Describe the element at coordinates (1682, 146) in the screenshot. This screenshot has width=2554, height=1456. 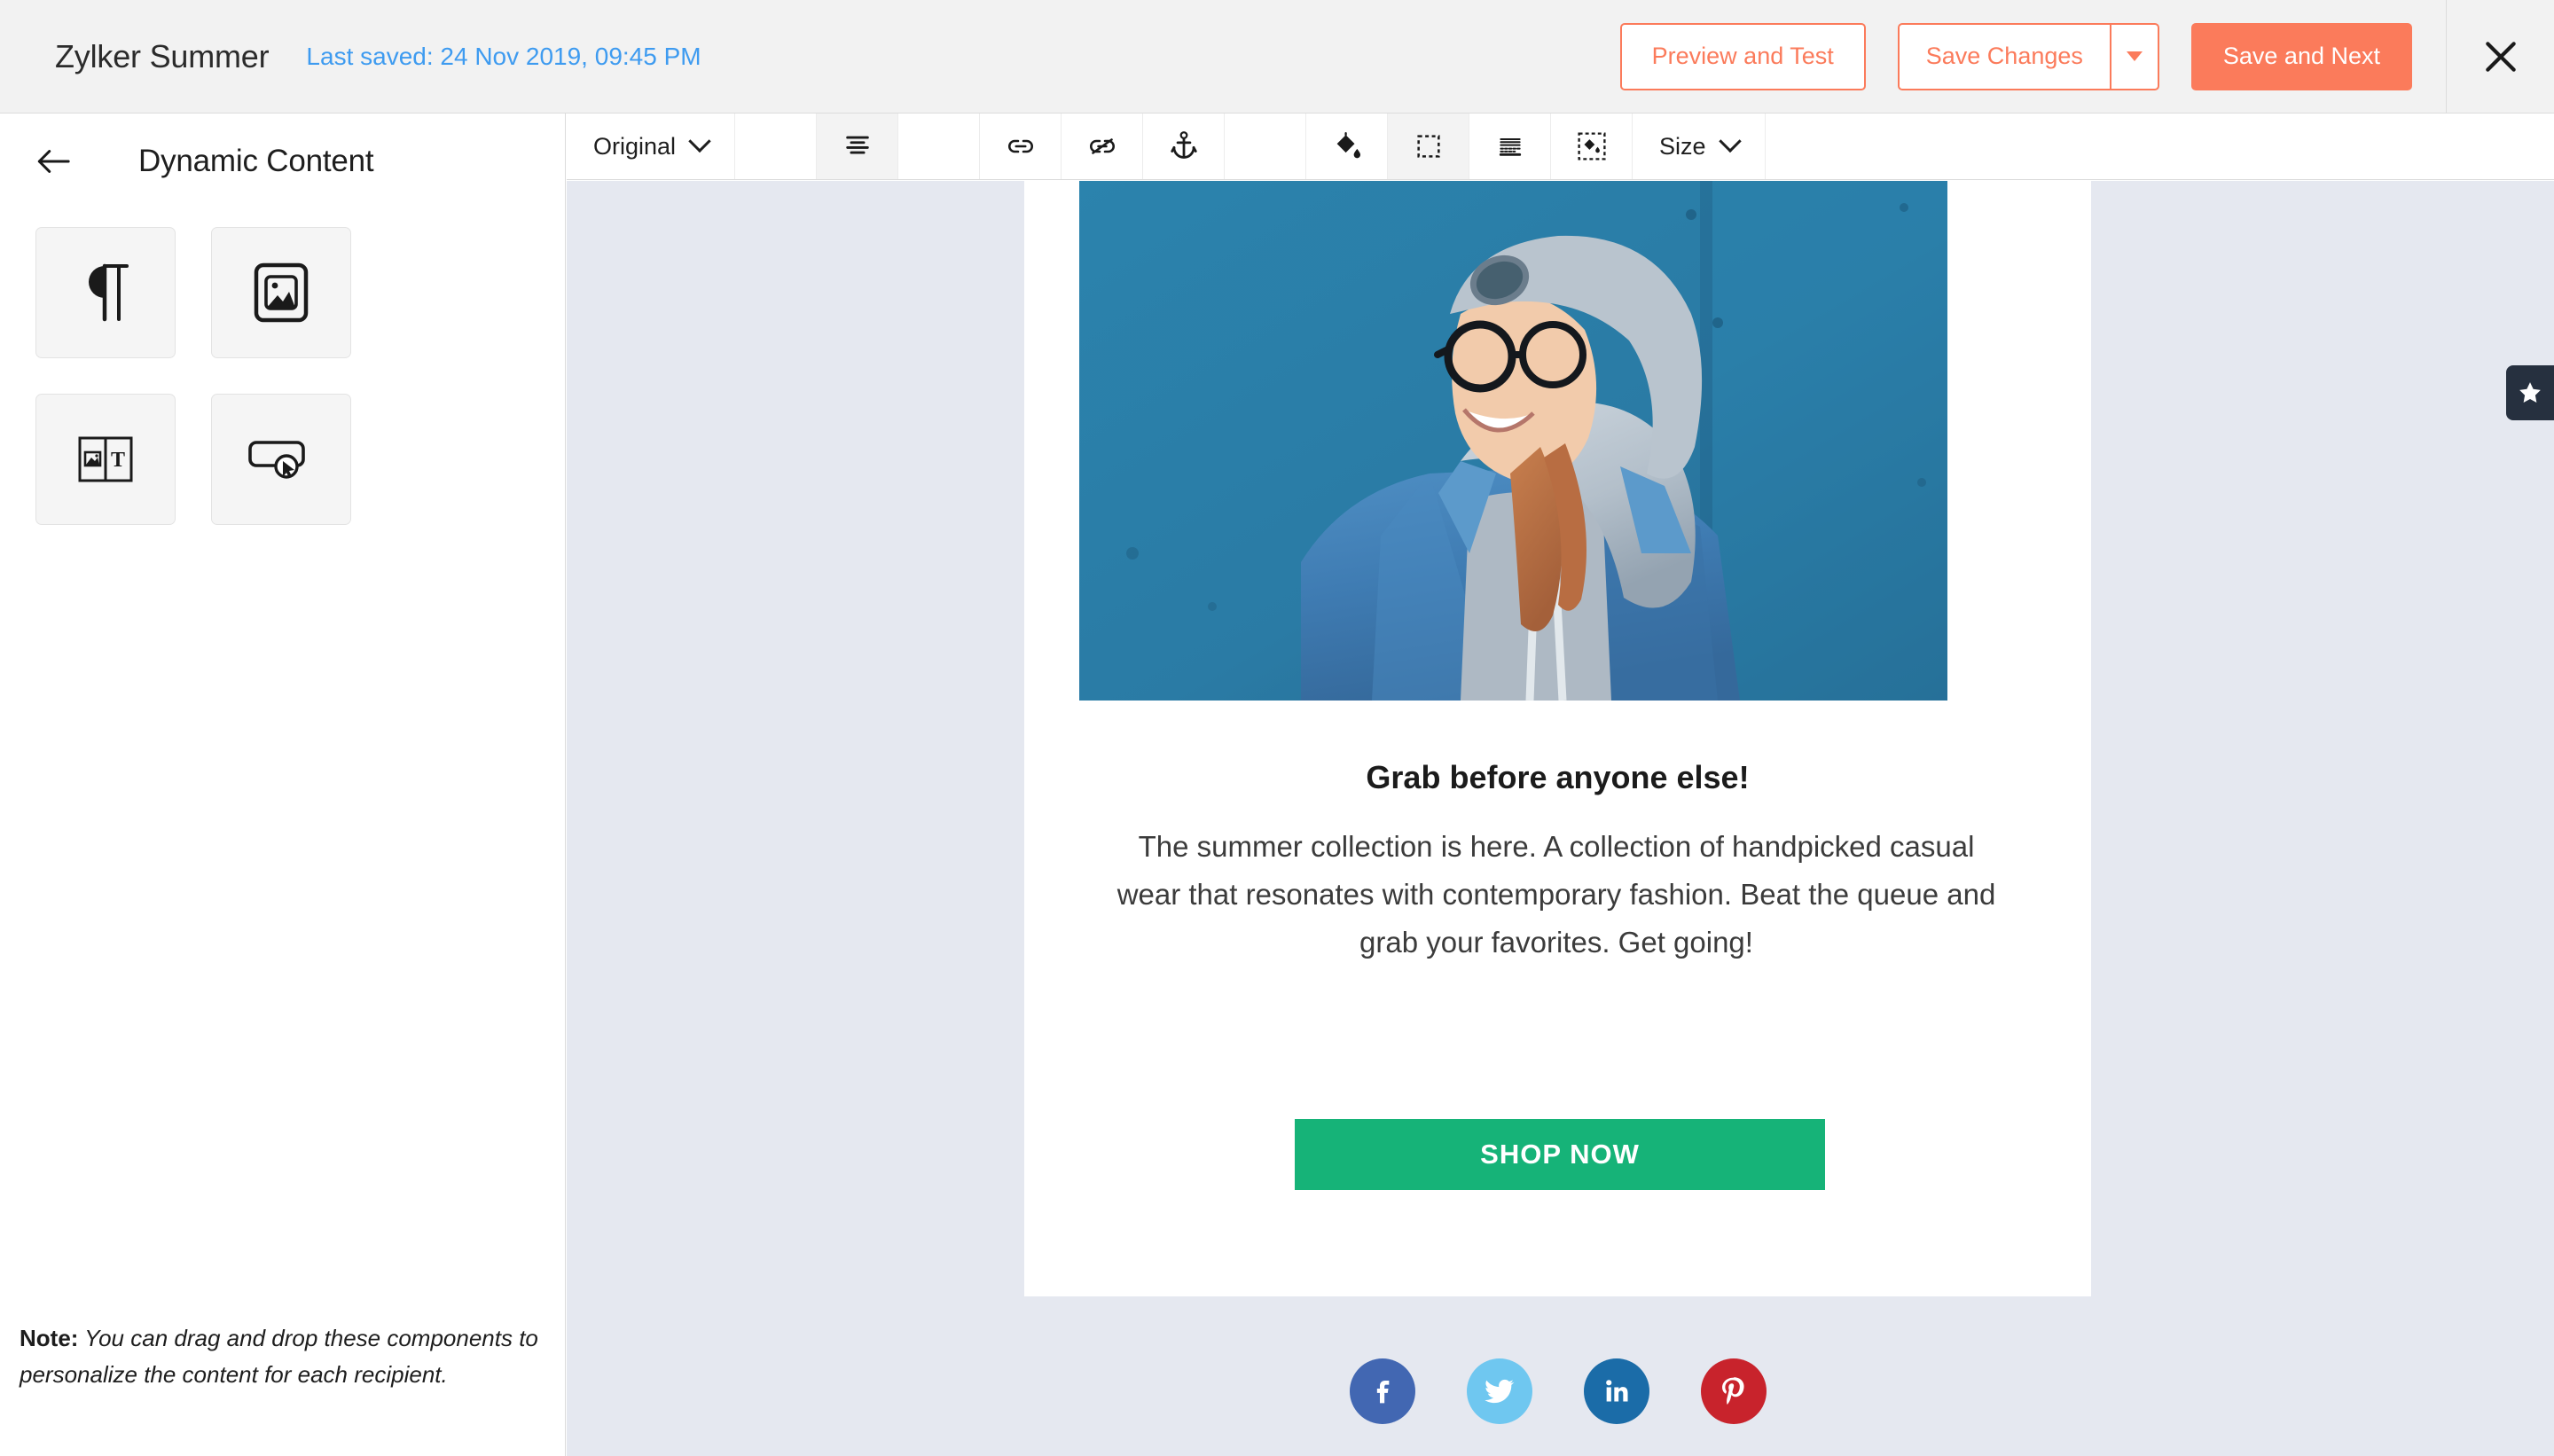
I see `size-dropdown-label: Size` at that location.